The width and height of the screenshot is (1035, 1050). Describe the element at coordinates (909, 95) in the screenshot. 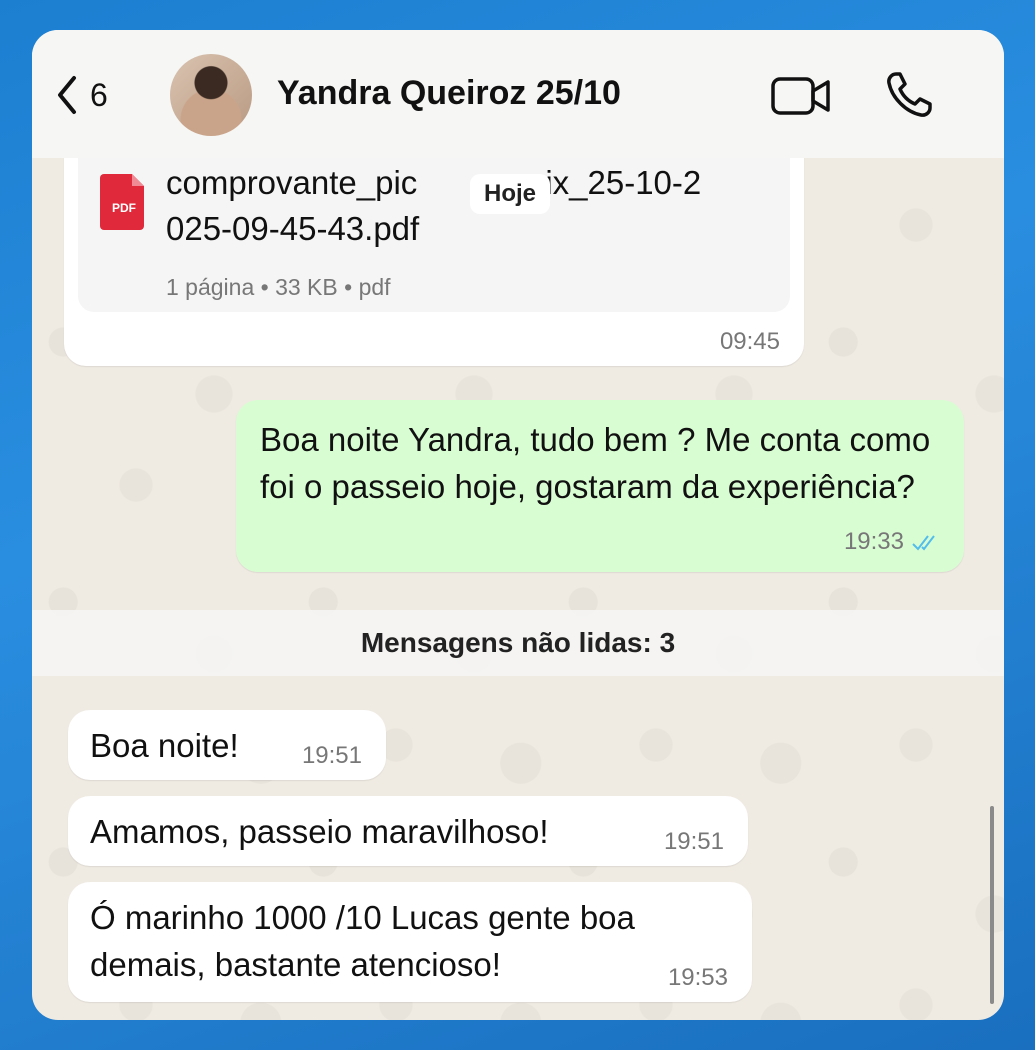

I see `phone-icon` at that location.